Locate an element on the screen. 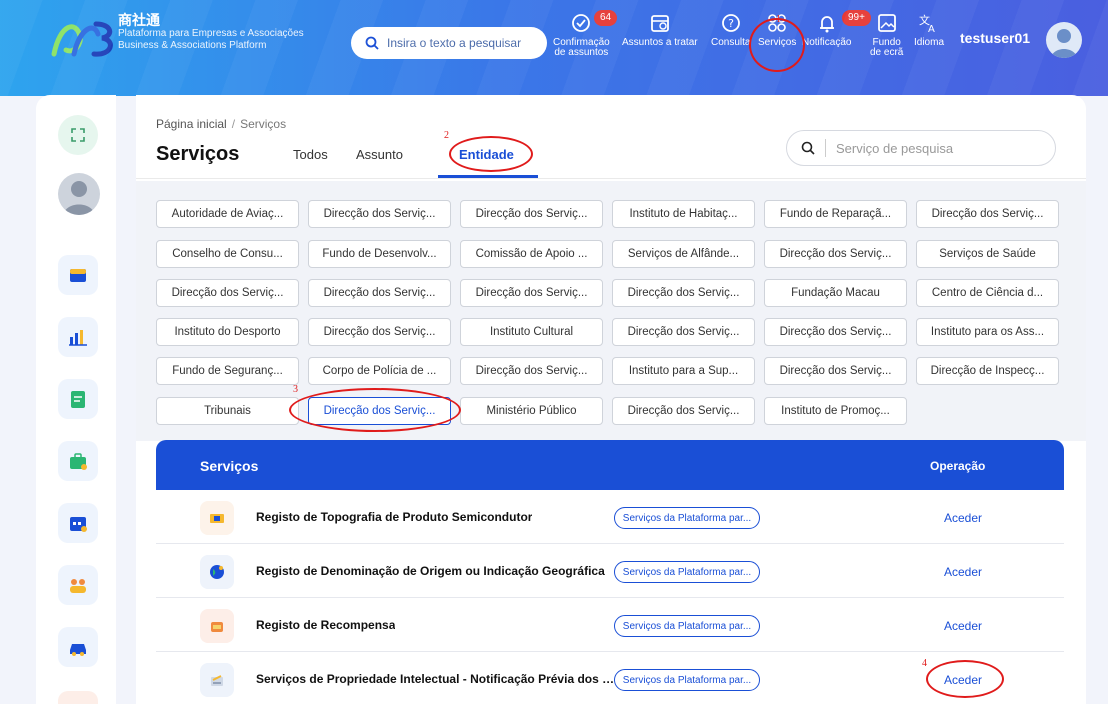  tabs-divider is located at coordinates (611, 178).